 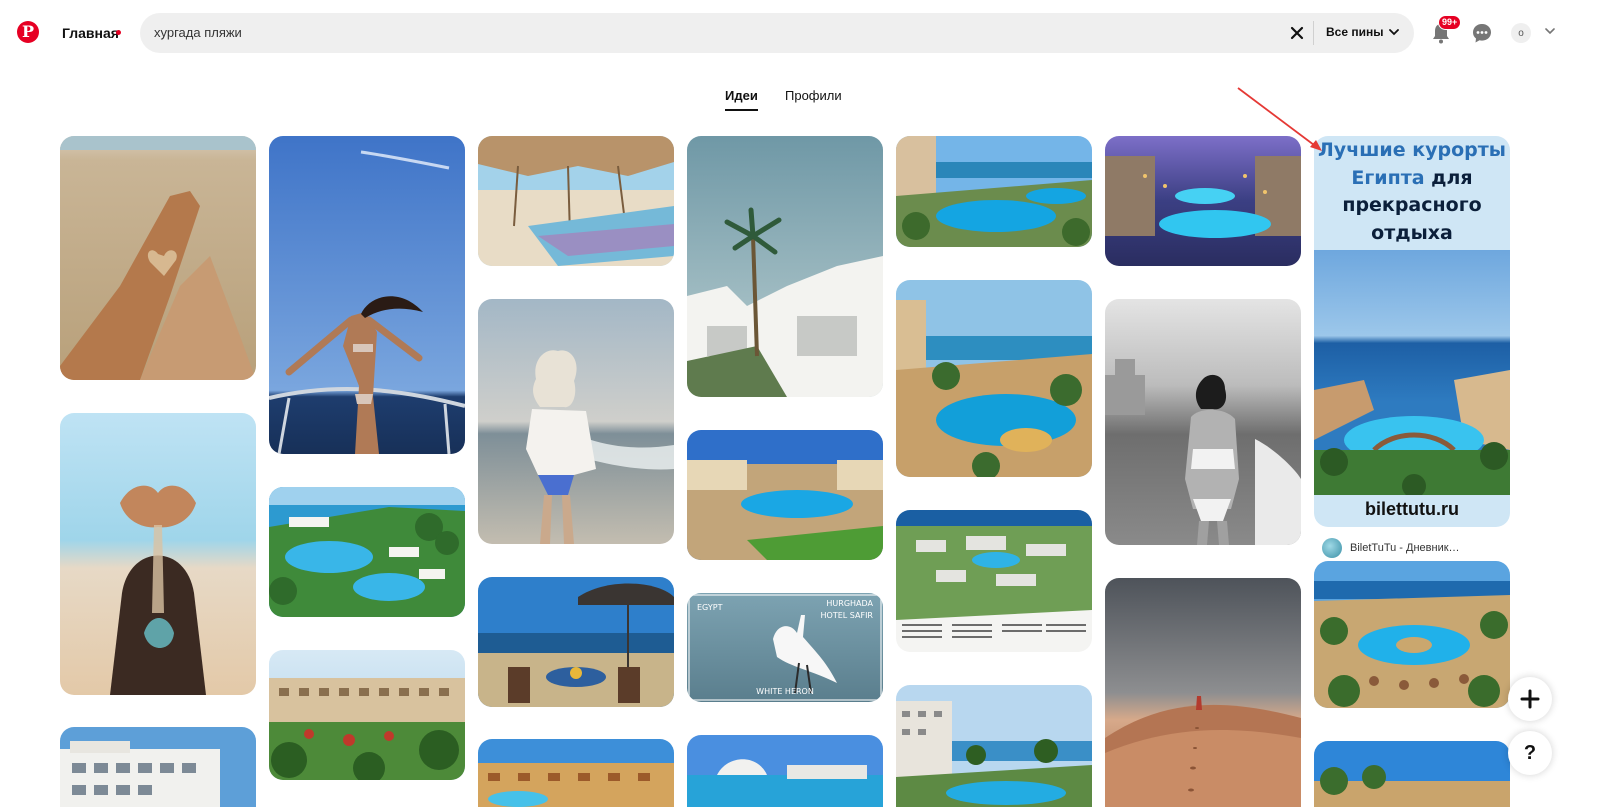 What do you see at coordinates (1313, 33) in the screenshot?
I see `search-divider` at bounding box center [1313, 33].